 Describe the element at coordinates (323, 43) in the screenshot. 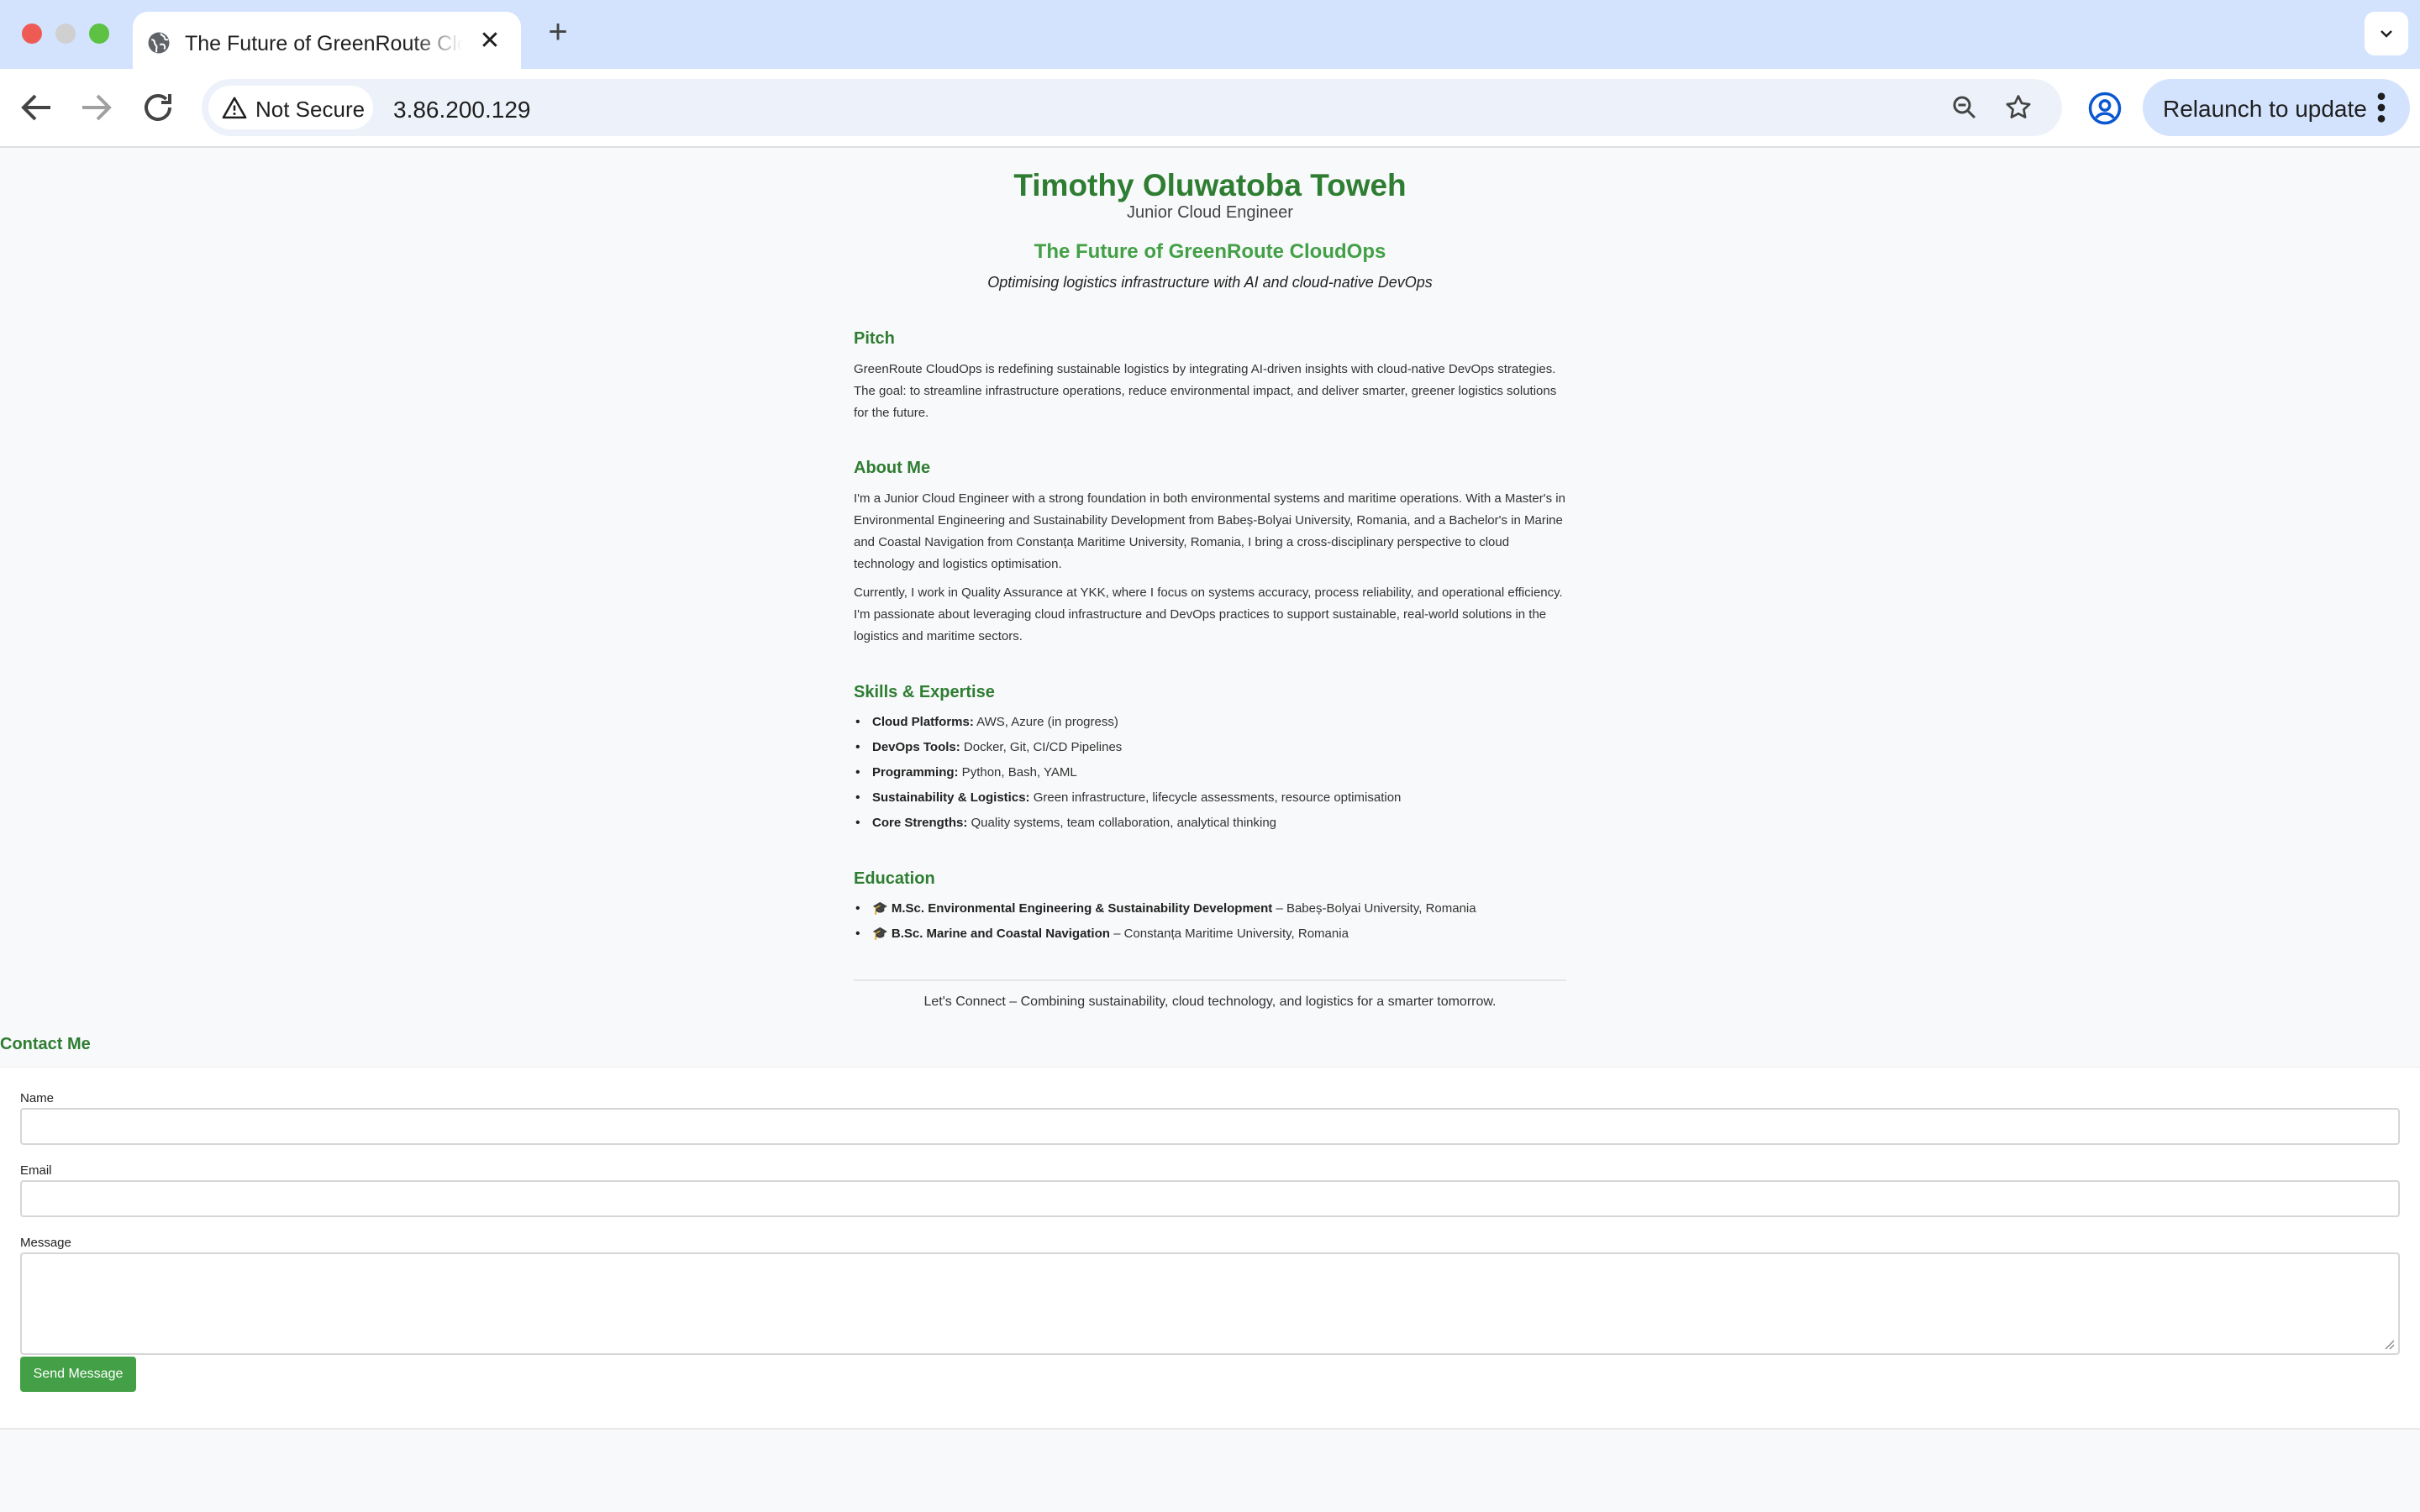

I see `tab-title: The Future of GreenRoute CloudOps` at that location.